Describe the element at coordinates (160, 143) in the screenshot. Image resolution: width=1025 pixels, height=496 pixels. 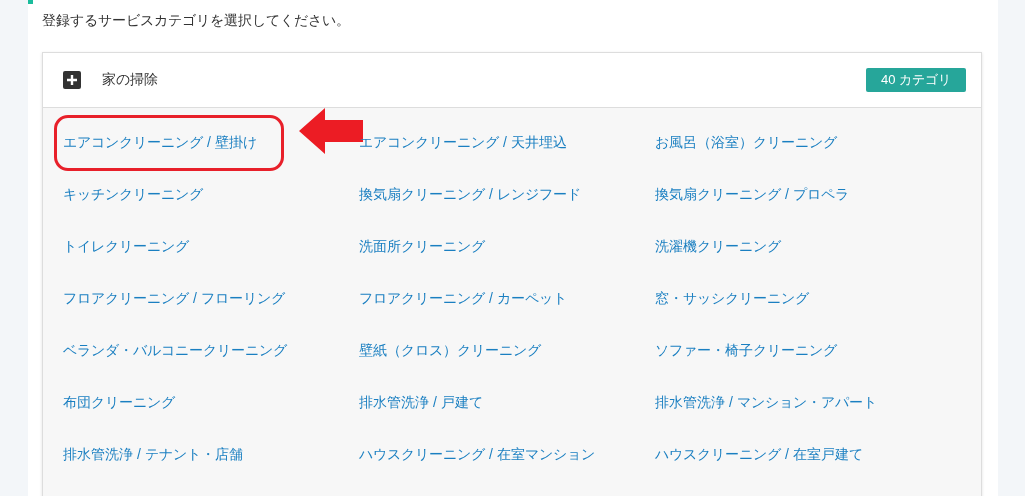
I see `category-link: エアコンクリーニング / 壁掛け` at that location.